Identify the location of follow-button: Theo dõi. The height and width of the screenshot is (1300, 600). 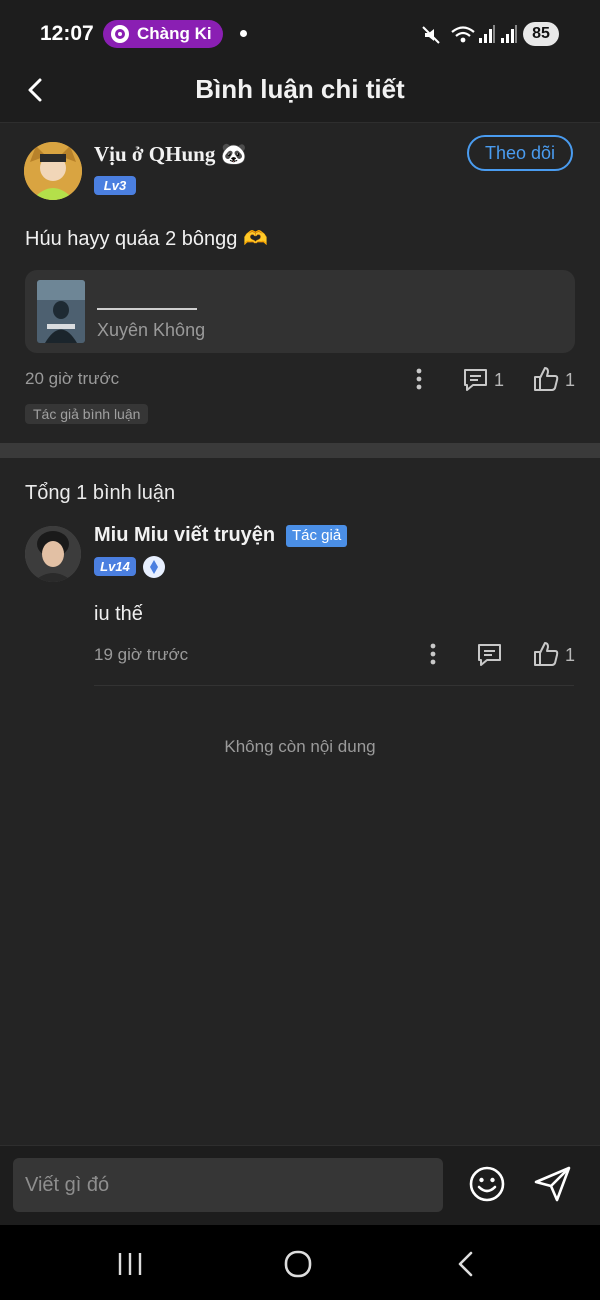
(520, 153).